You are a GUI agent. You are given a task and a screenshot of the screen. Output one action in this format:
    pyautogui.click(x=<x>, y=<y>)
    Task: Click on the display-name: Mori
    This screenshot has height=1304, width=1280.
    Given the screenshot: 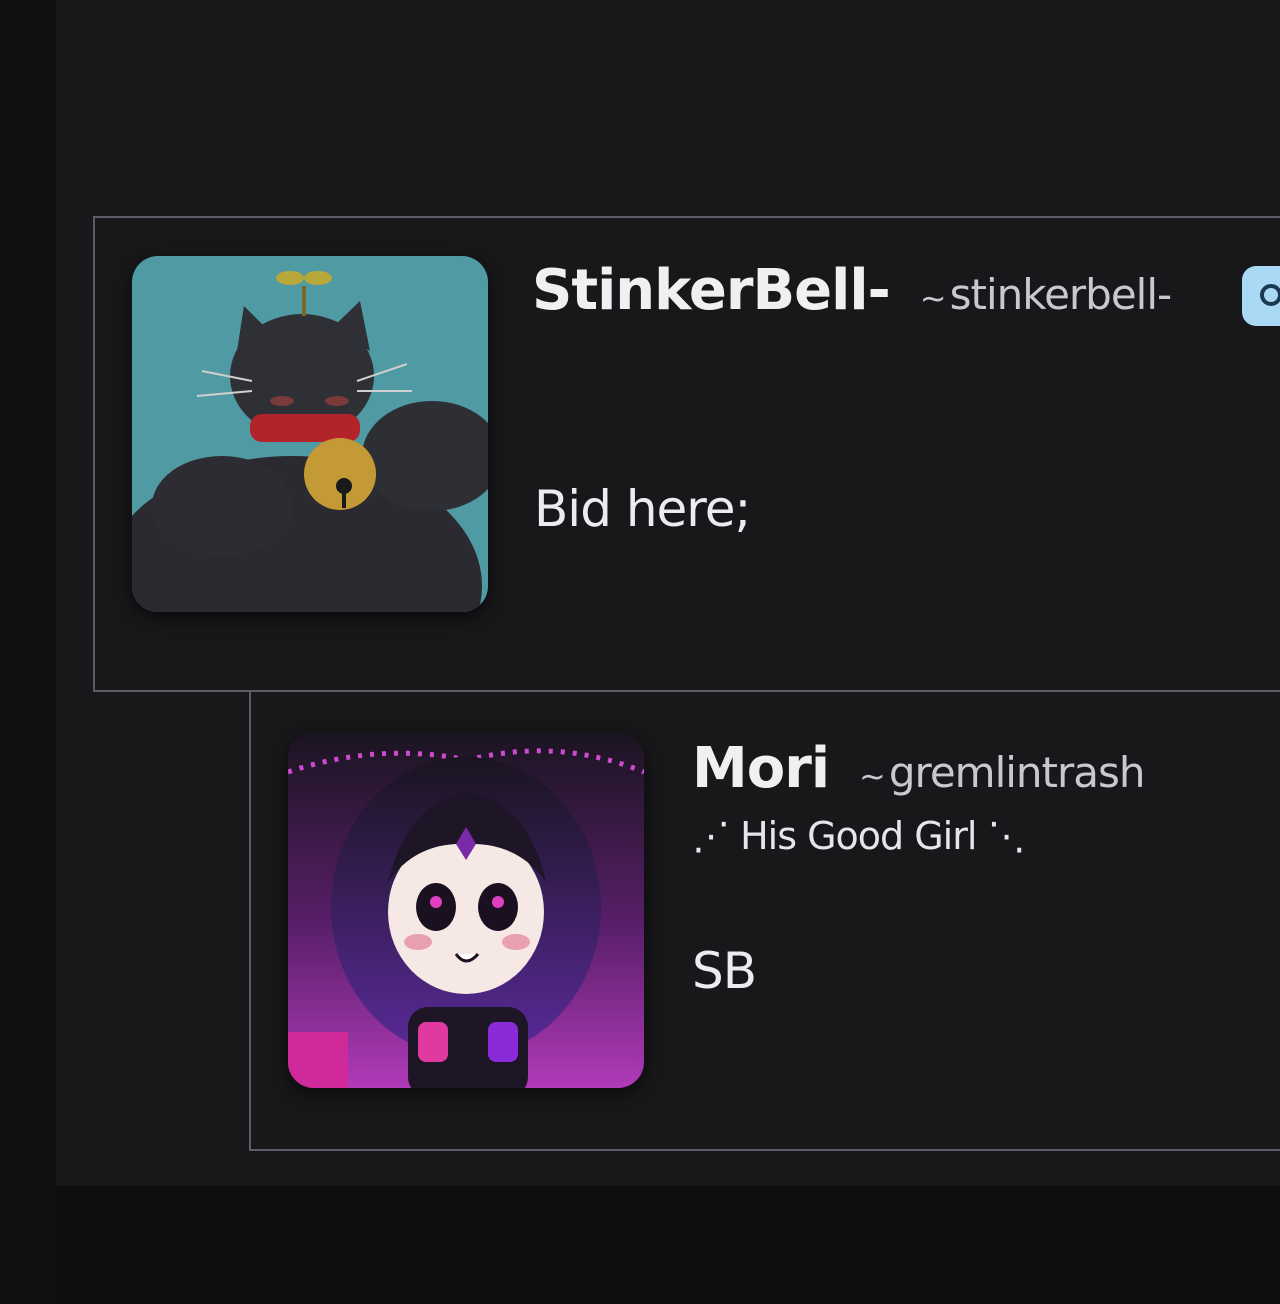 What is the action you would take?
    pyautogui.click(x=761, y=768)
    